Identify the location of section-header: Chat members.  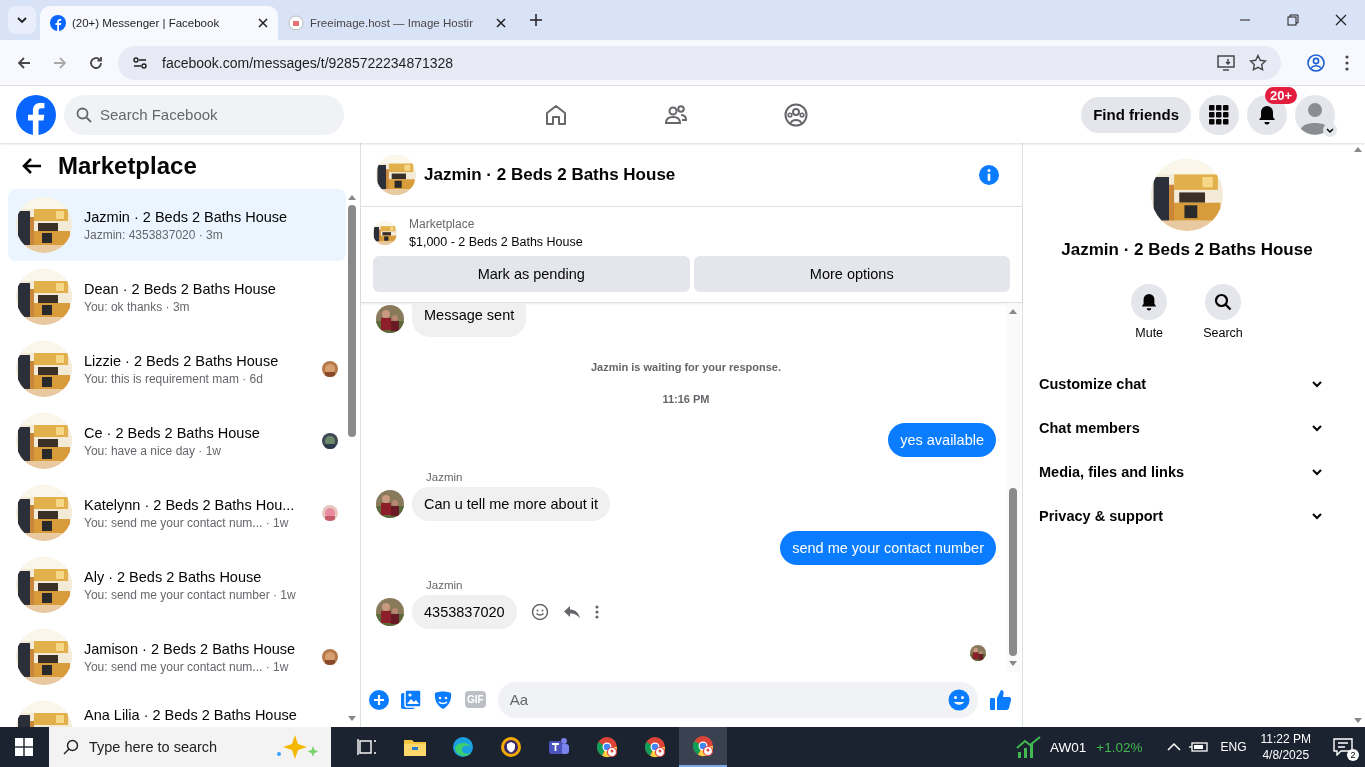
(1181, 428).